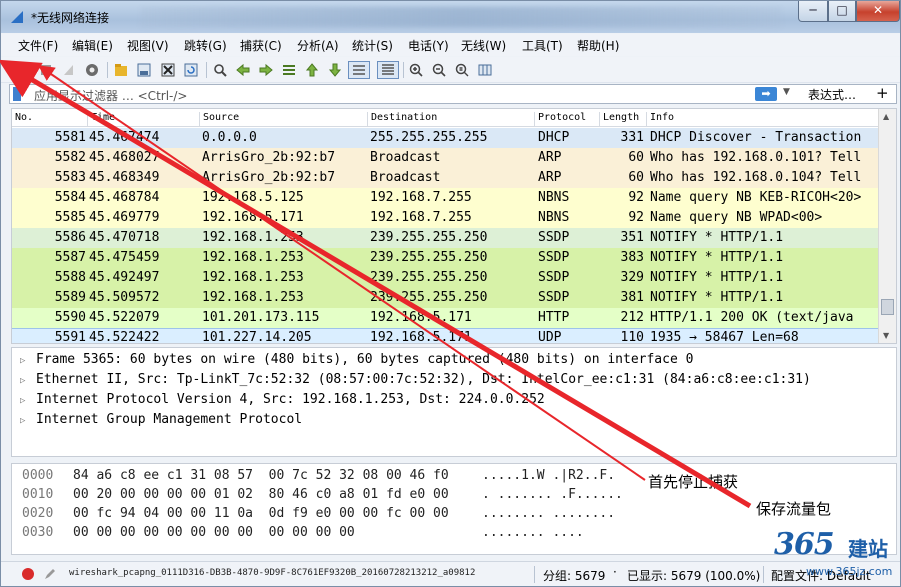  What do you see at coordinates (219, 119) in the screenshot?
I see `col-source: Source` at bounding box center [219, 119].